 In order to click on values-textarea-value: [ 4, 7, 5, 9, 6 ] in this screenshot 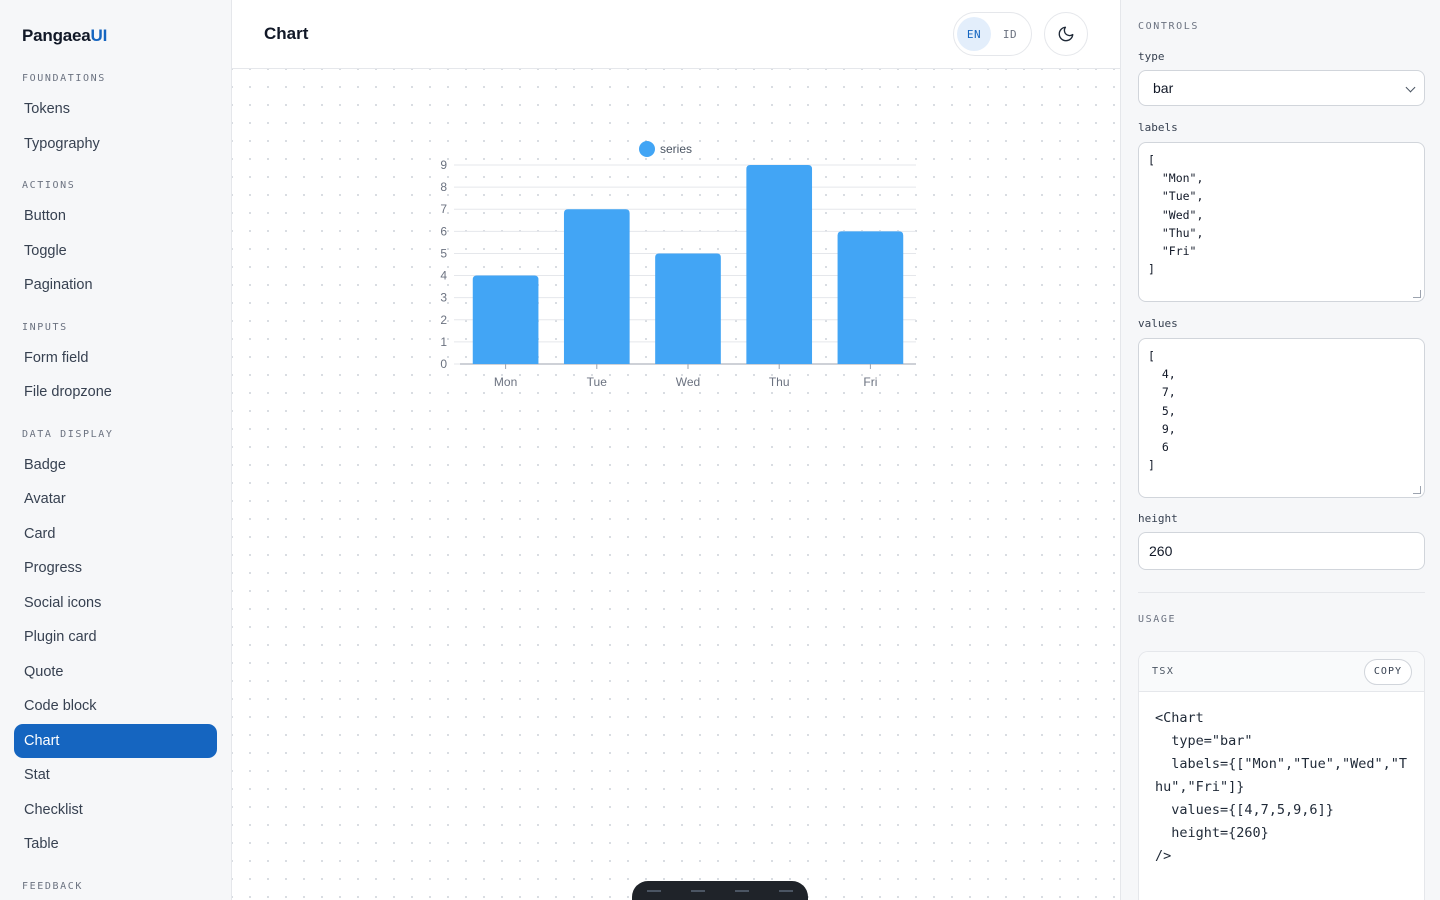, I will do `click(1162, 411)`.